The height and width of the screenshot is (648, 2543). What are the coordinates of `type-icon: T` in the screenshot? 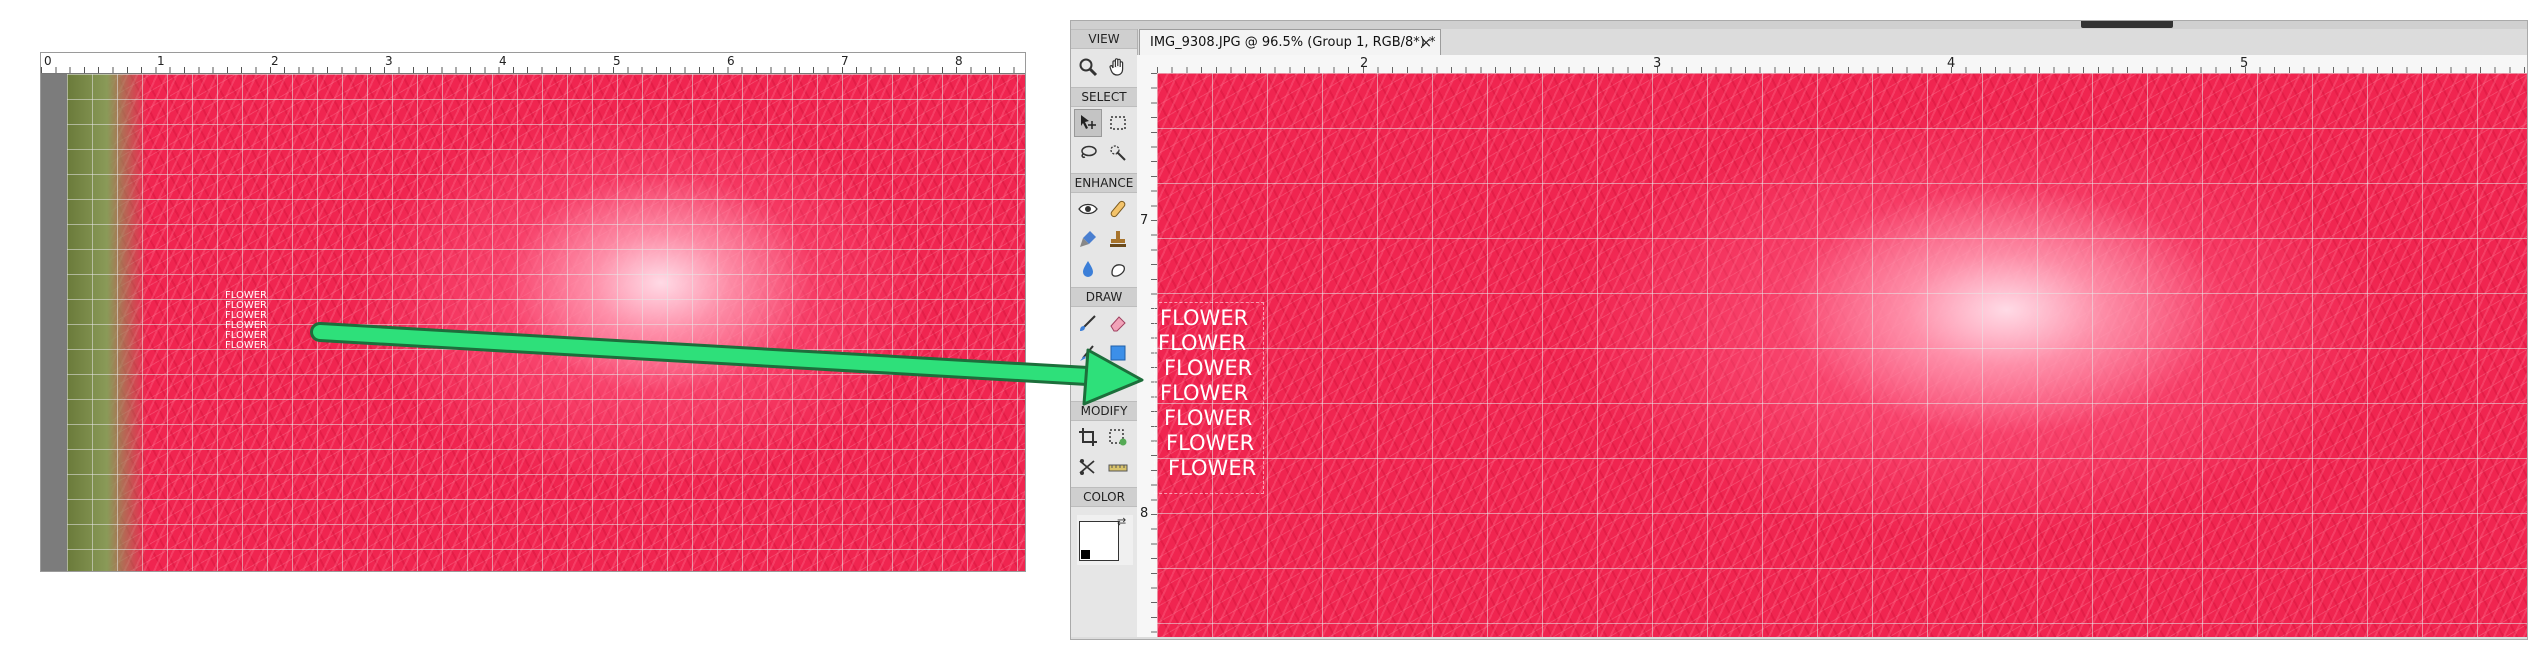 It's located at (1088, 383).